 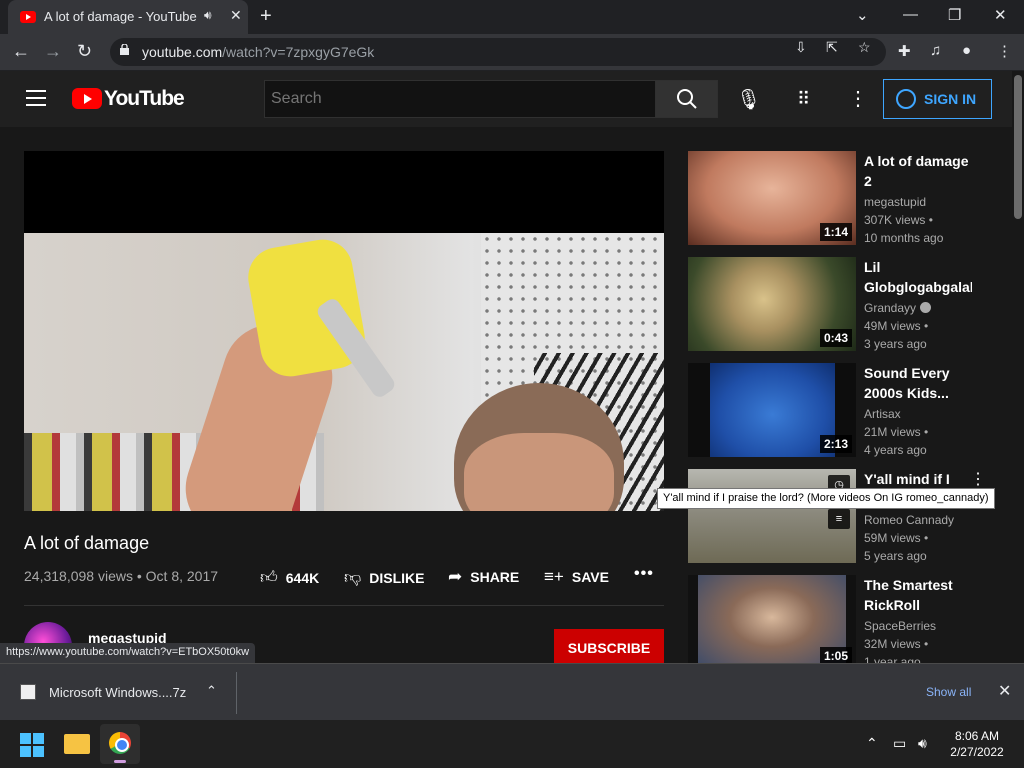 What do you see at coordinates (948, 692) in the screenshot?
I see `show-all-link: Show all` at bounding box center [948, 692].